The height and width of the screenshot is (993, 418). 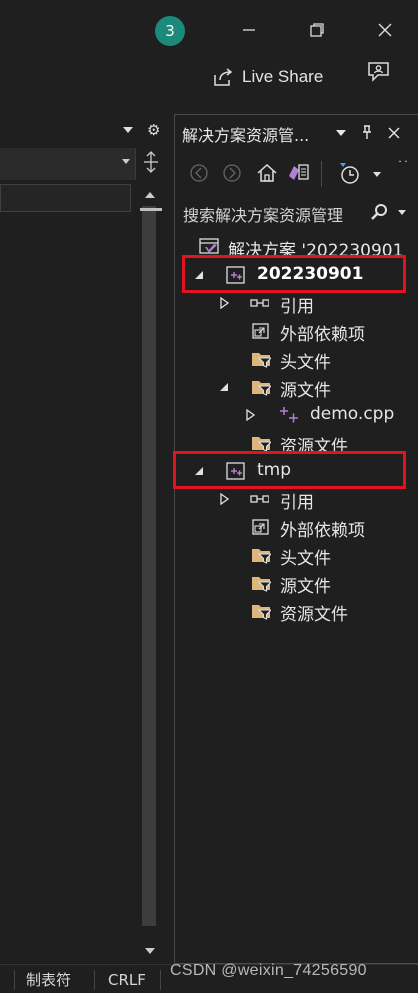 What do you see at coordinates (379, 212) in the screenshot?
I see `search-icon` at bounding box center [379, 212].